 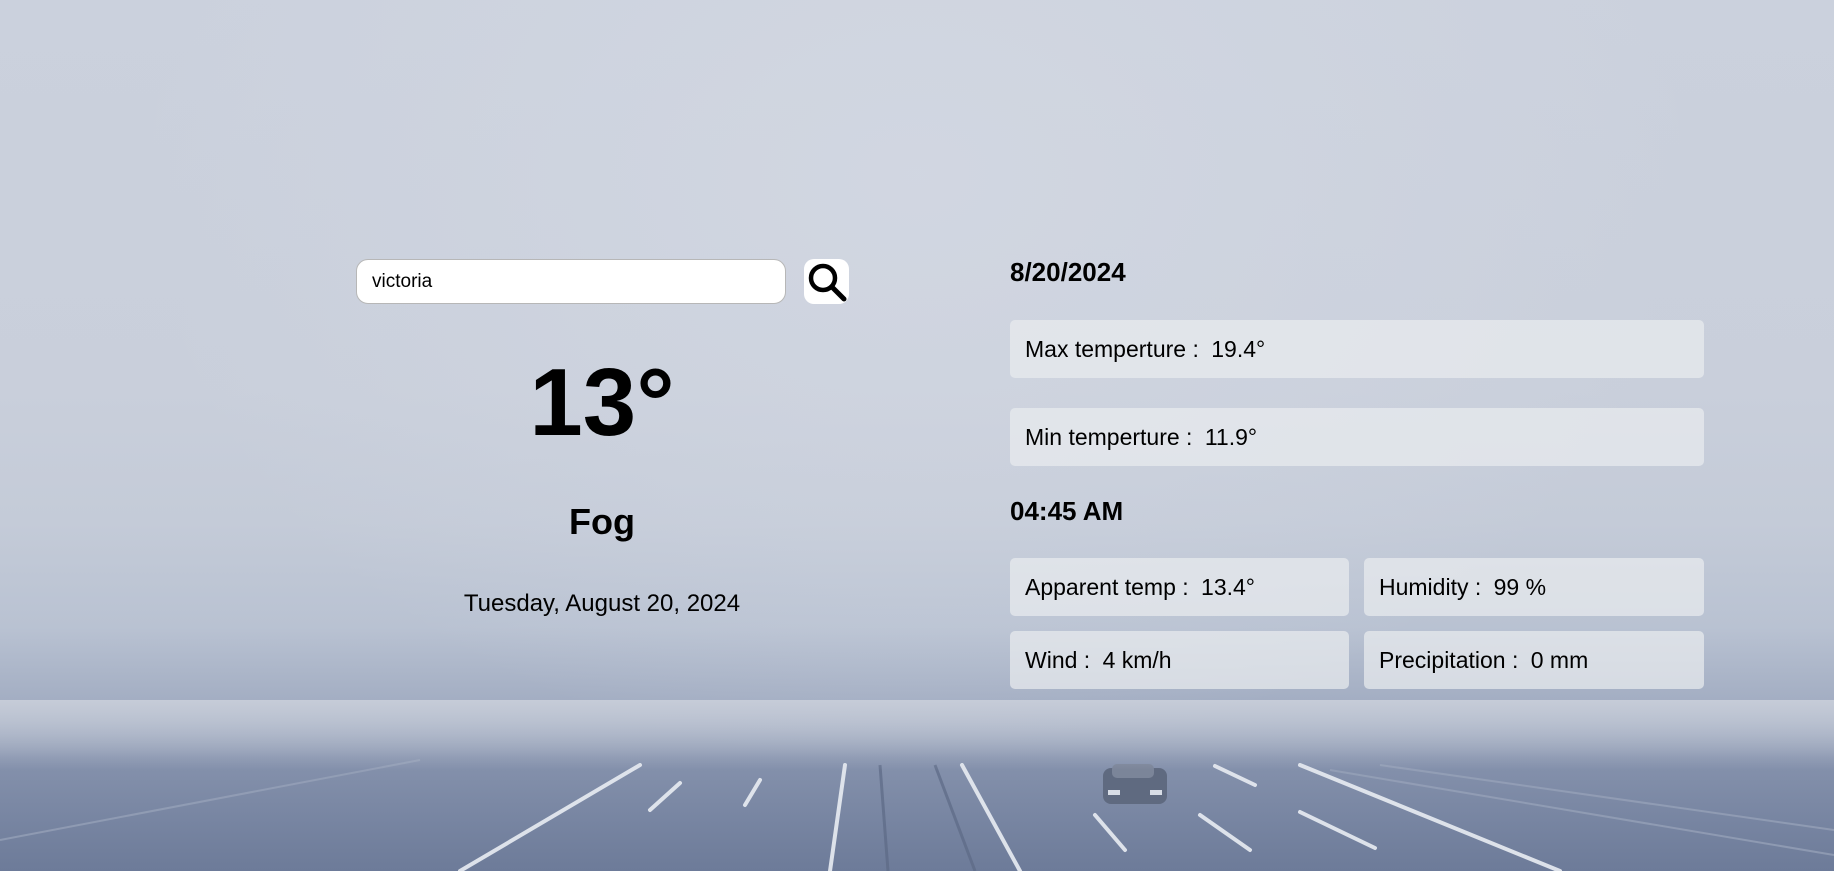 I want to click on apparent-temp-card: Apparent temp : 13.4°, so click(x=1179, y=587).